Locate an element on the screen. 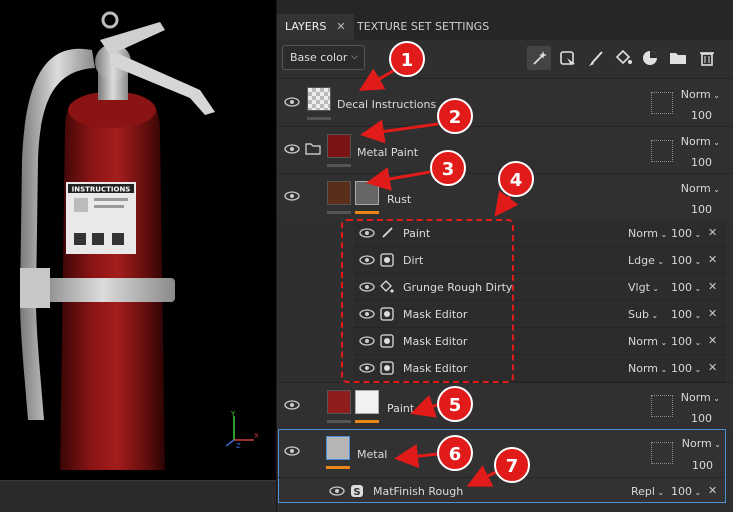  annotation-badge: 1 is located at coordinates (407, 59).